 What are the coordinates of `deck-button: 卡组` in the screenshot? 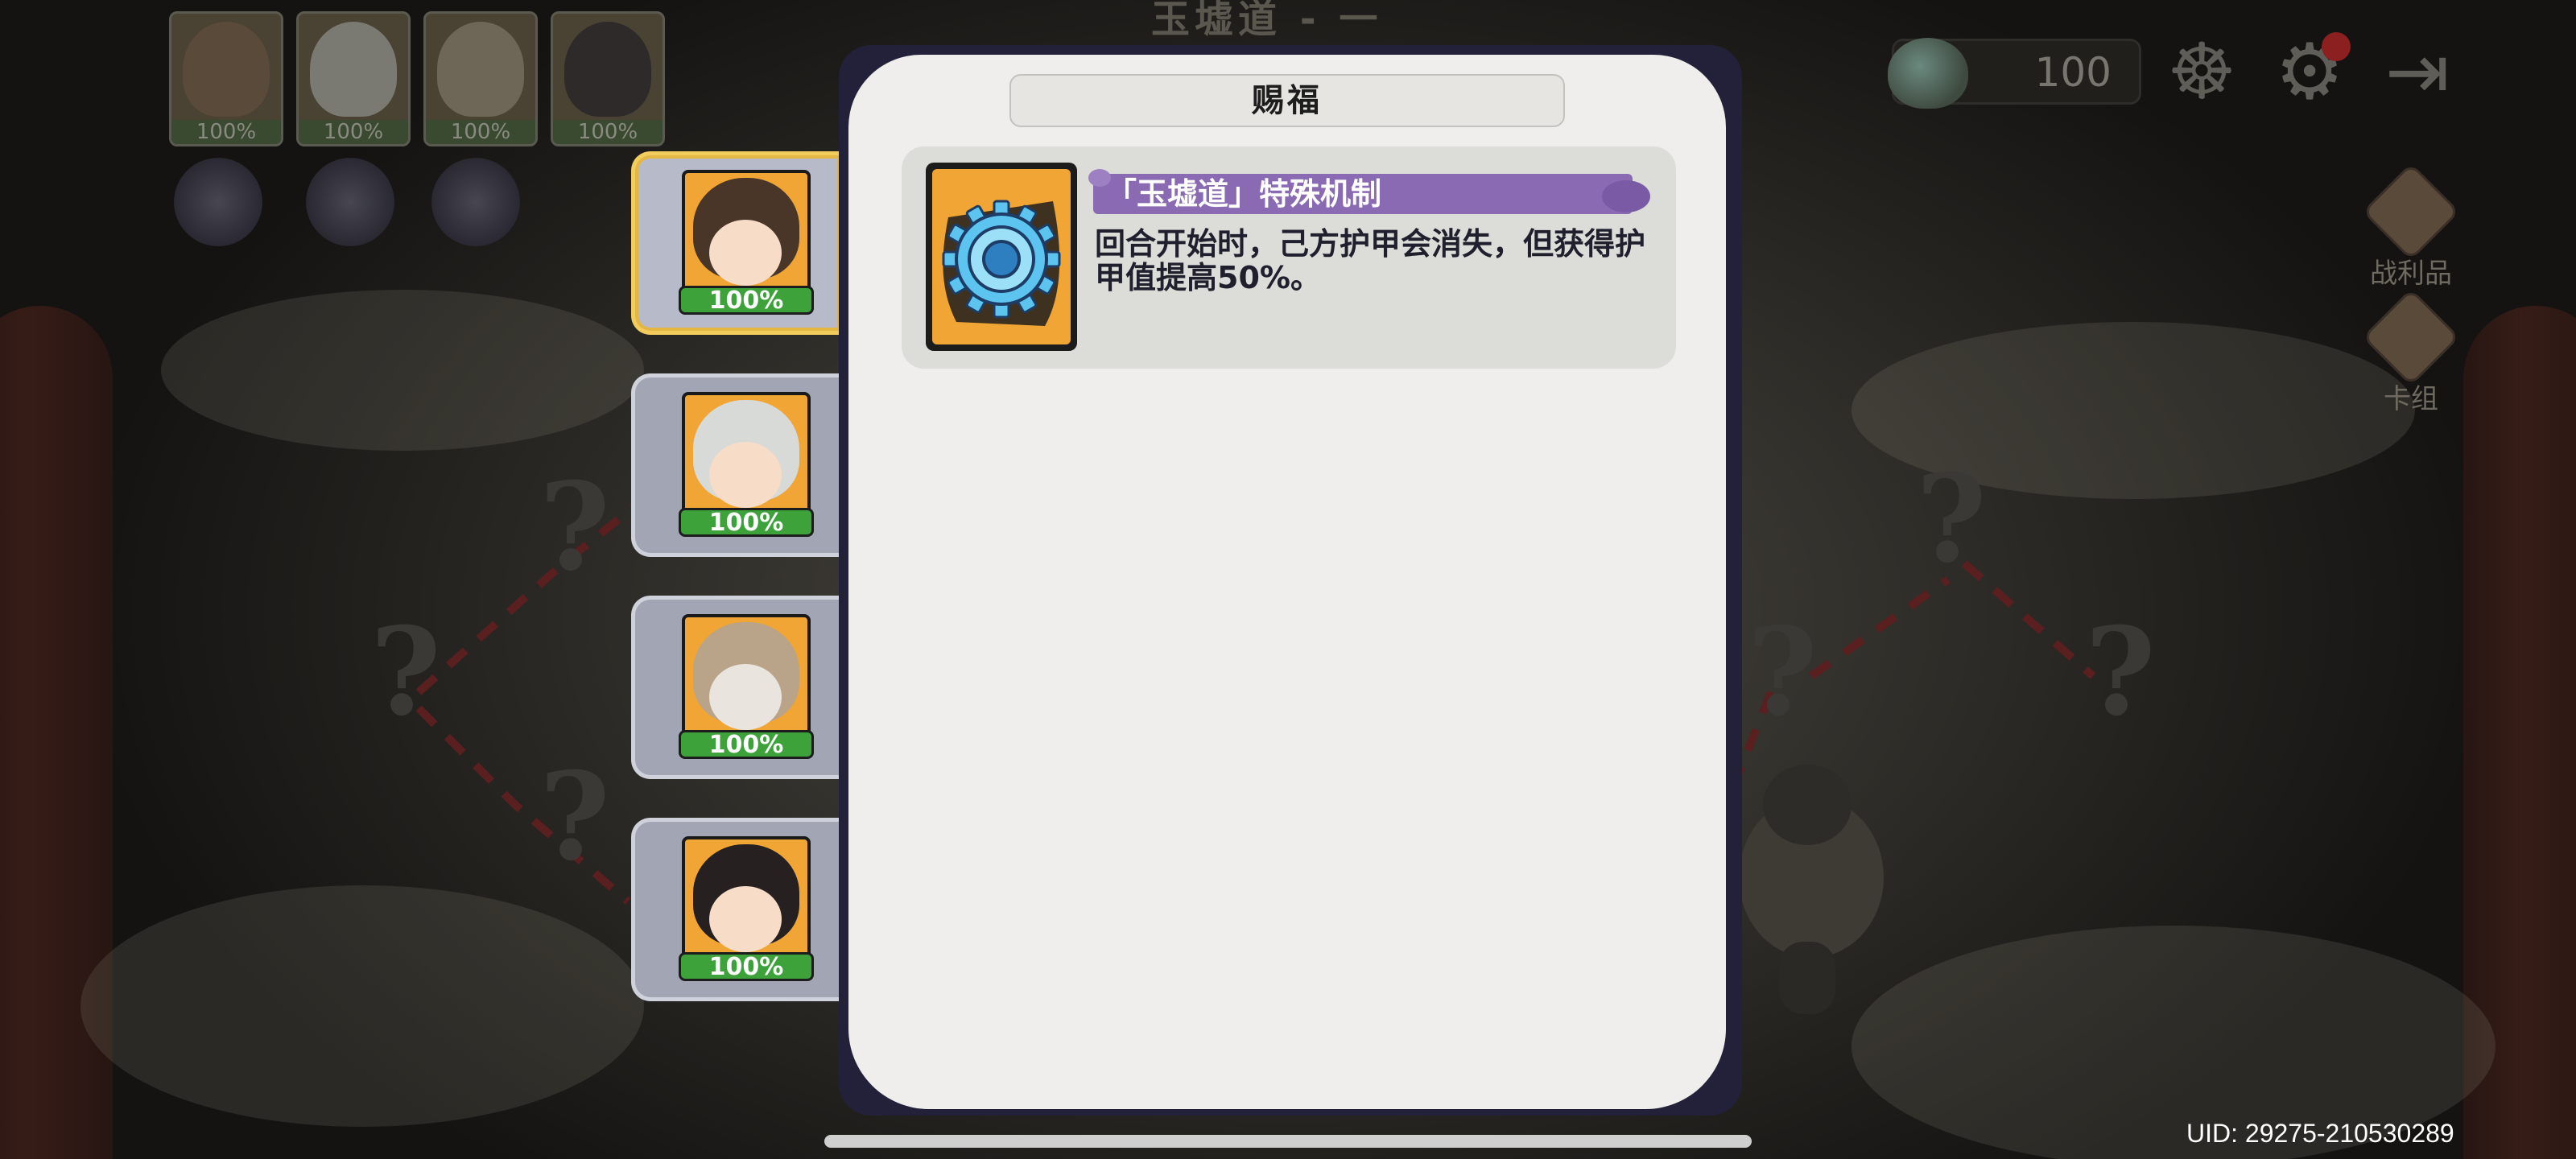 It's located at (2411, 352).